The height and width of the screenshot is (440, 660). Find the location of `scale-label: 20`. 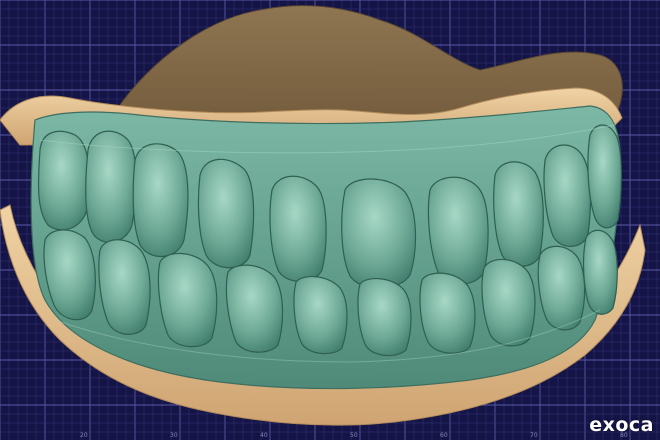

scale-label: 20 is located at coordinates (84, 435).